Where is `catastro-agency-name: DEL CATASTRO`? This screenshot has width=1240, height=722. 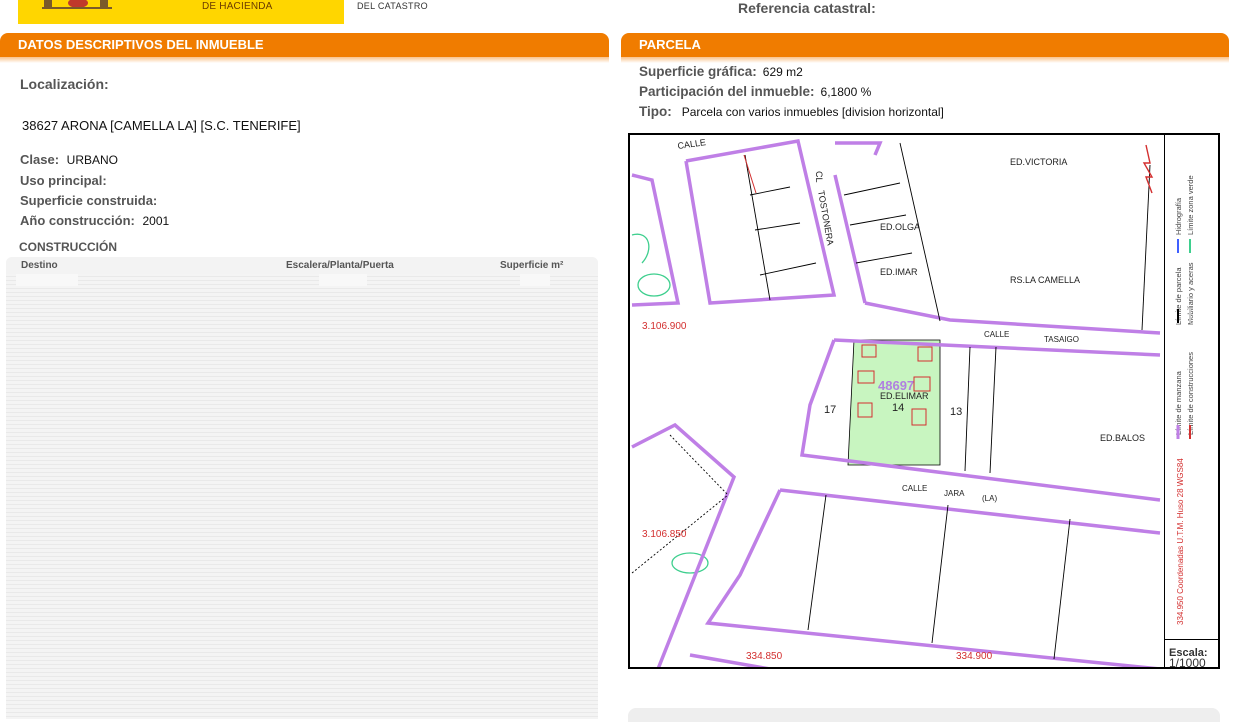 catastro-agency-name: DEL CATASTRO is located at coordinates (392, 6).